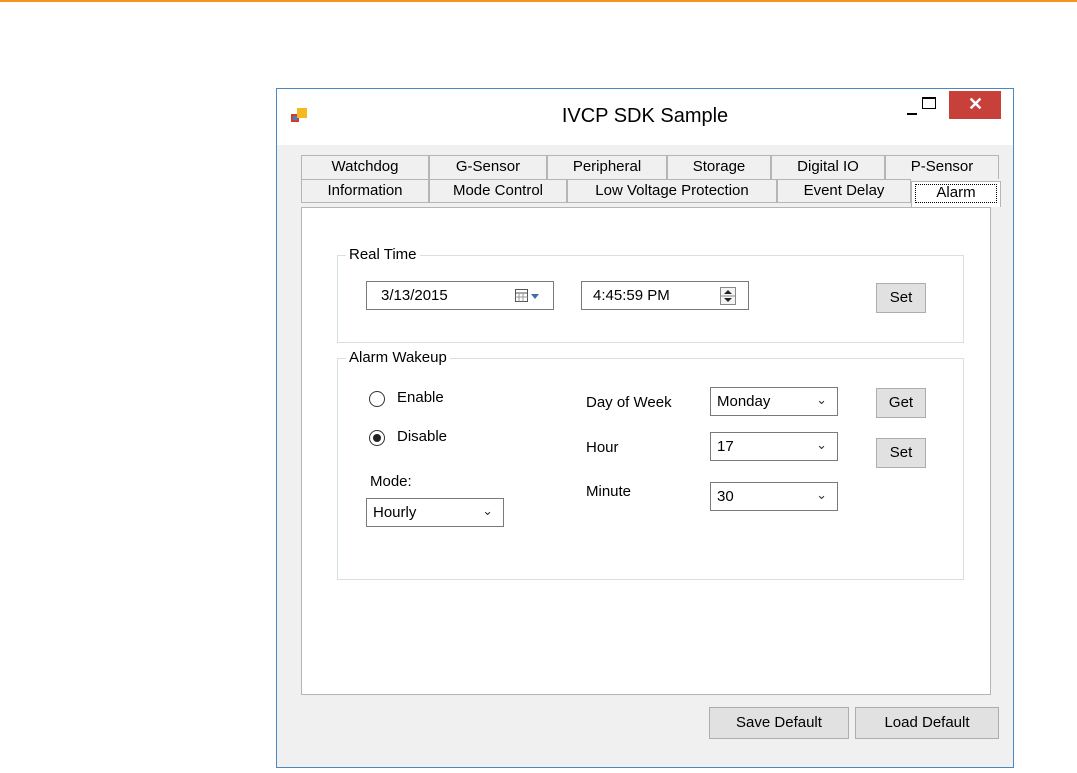 The height and width of the screenshot is (773, 1077). What do you see at coordinates (391, 481) in the screenshot?
I see `mode-label: Mode:` at bounding box center [391, 481].